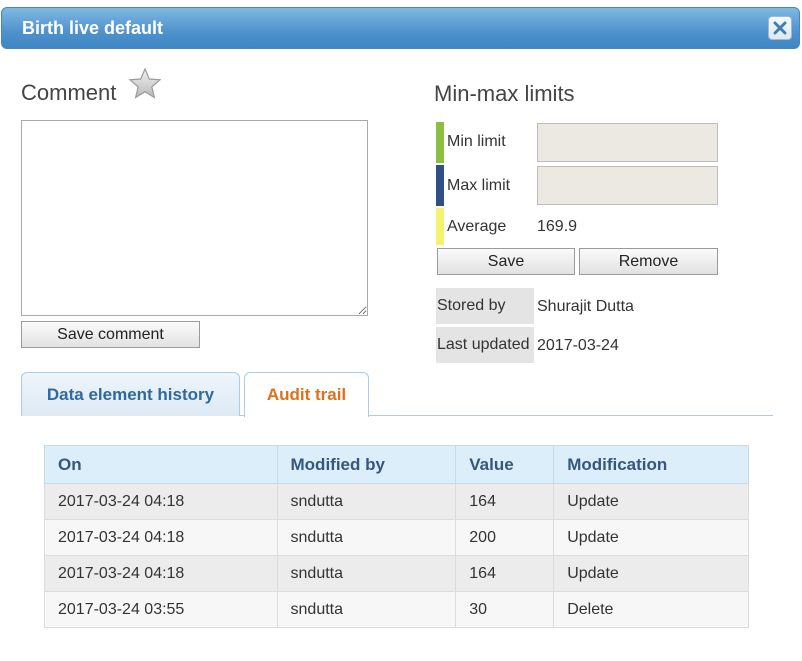 The image size is (802, 661). What do you see at coordinates (306, 394) in the screenshot?
I see `tab-audit-trail: Audit trail` at bounding box center [306, 394].